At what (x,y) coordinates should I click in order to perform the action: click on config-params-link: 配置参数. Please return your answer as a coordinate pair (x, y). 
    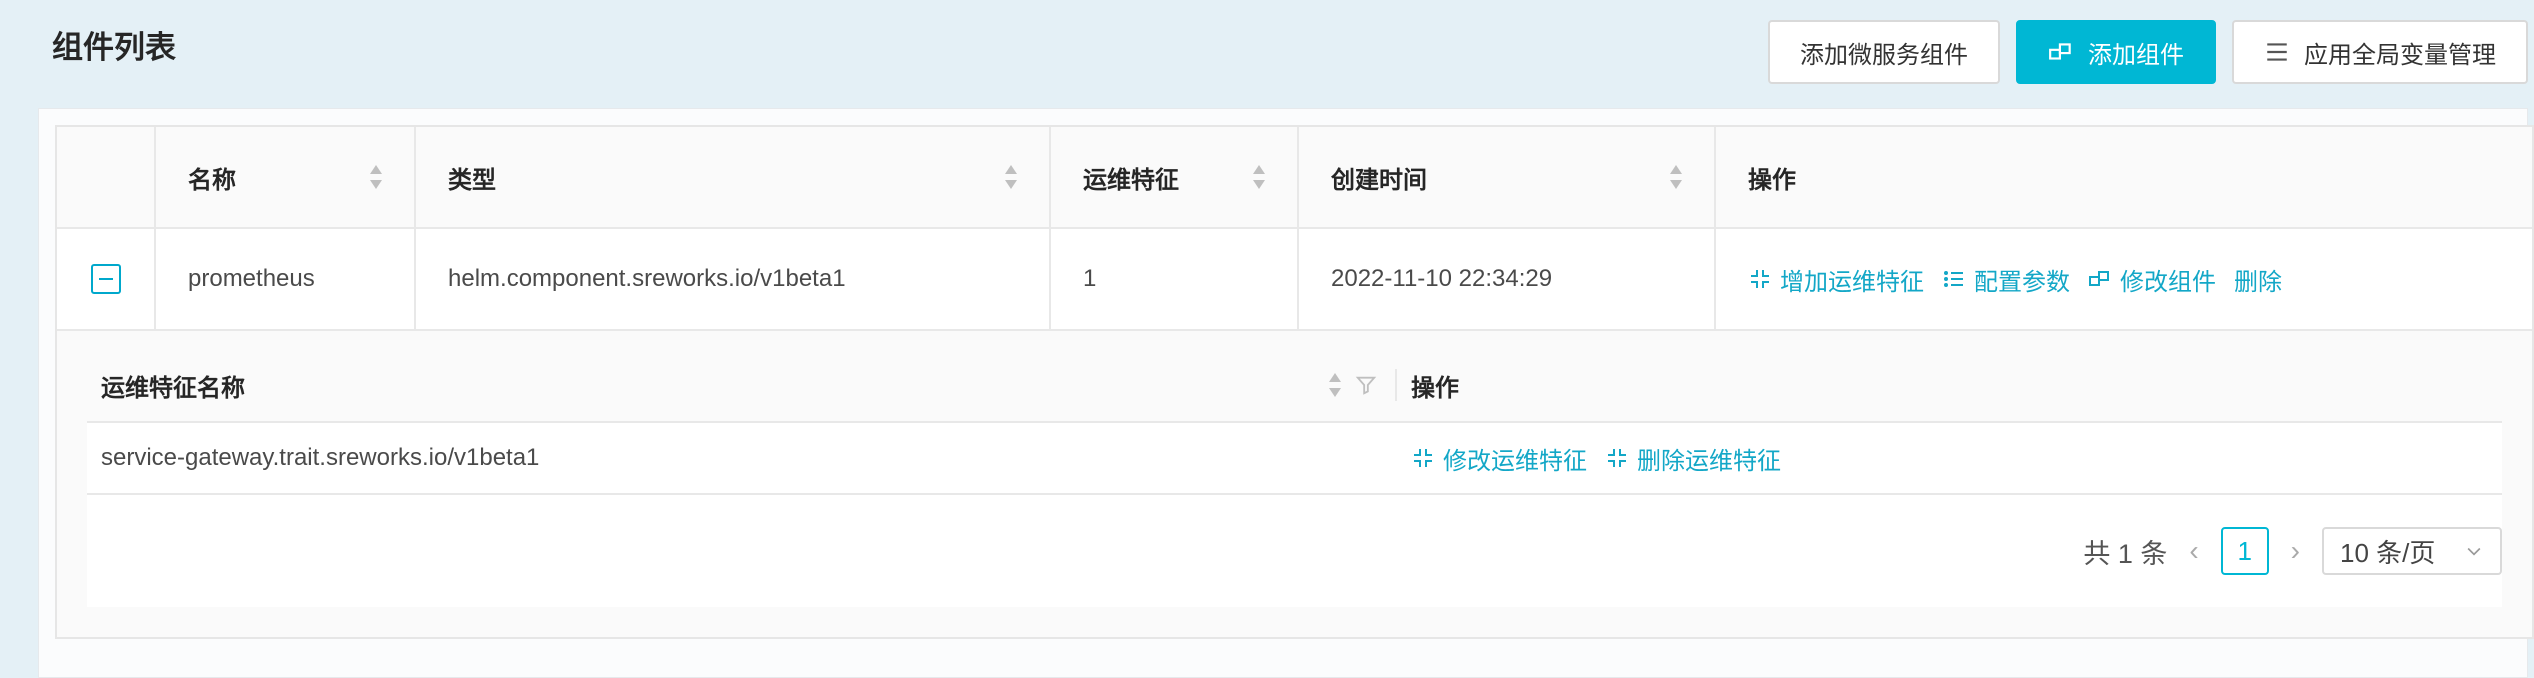
    Looking at the image, I should click on (2006, 279).